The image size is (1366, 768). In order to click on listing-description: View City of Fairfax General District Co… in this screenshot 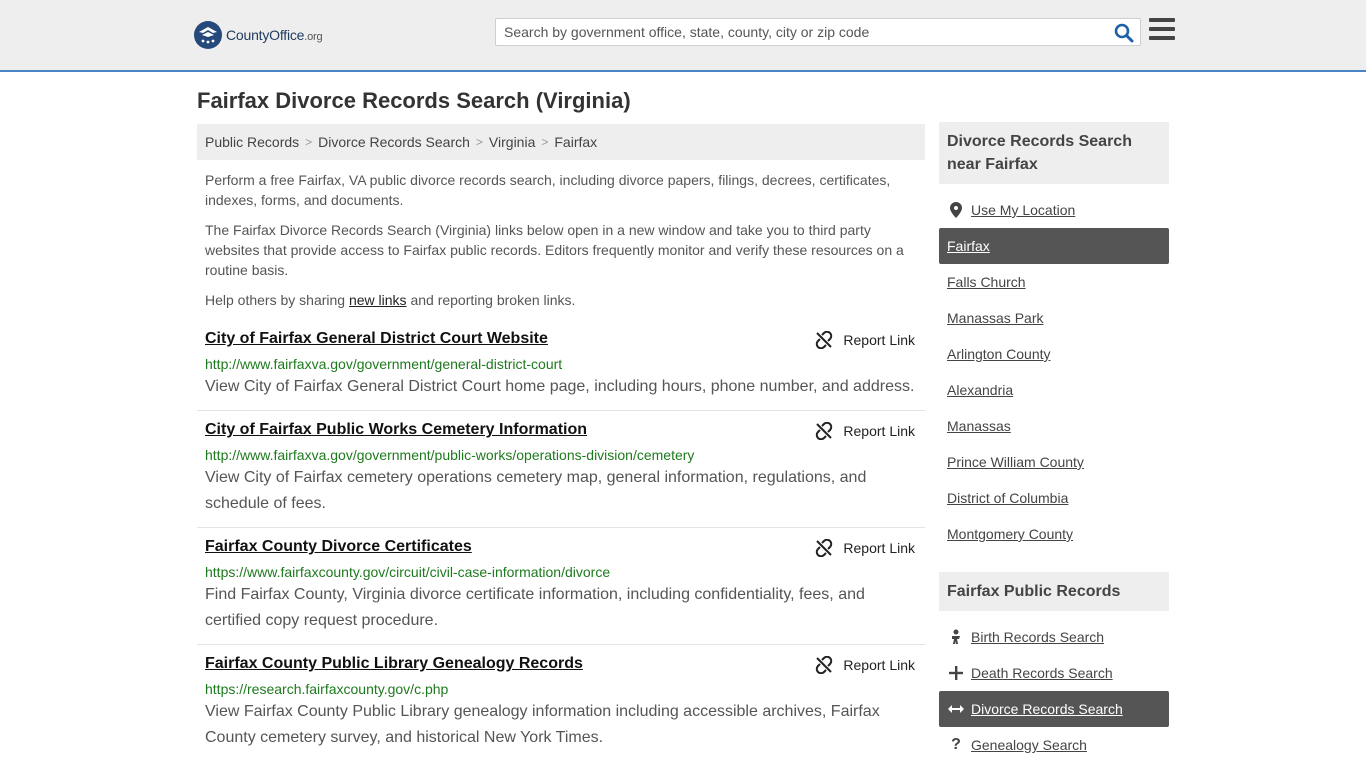, I will do `click(560, 386)`.